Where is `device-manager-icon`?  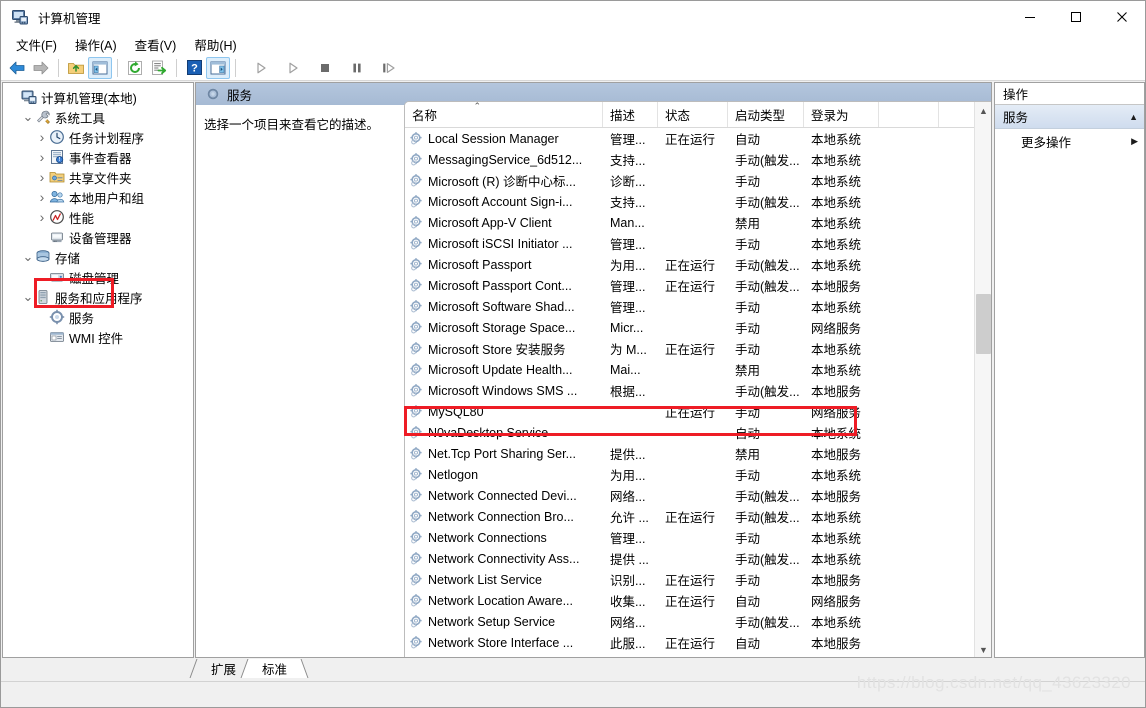
device-manager-icon is located at coordinates (57, 237).